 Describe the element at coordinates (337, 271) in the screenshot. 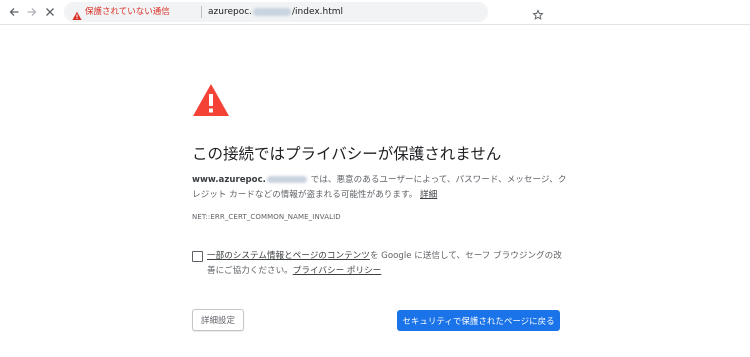

I see `privacy-policy-link: プライバシー ポリシー` at that location.